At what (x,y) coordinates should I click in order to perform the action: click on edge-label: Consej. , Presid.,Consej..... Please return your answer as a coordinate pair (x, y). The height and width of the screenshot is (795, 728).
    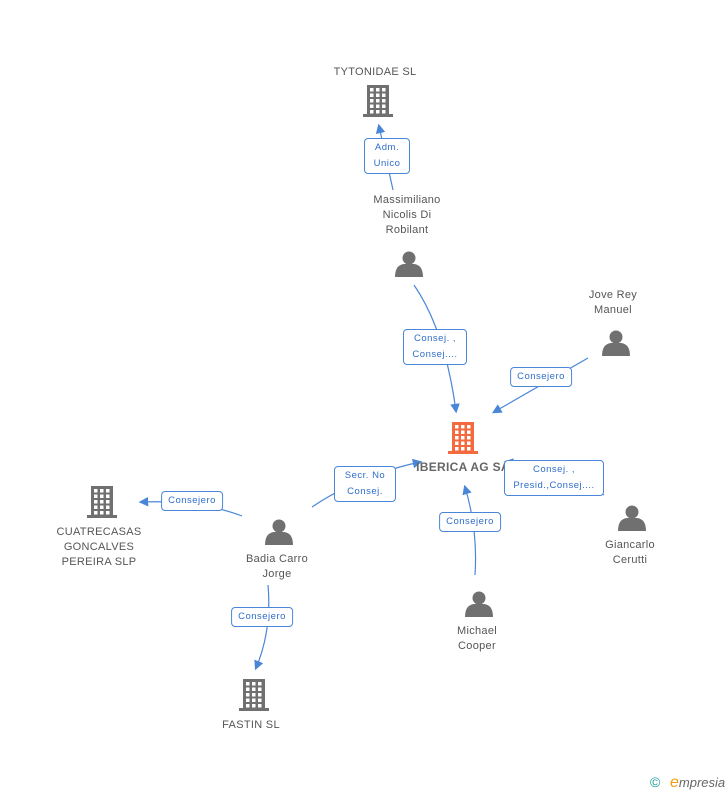
    Looking at the image, I should click on (554, 478).